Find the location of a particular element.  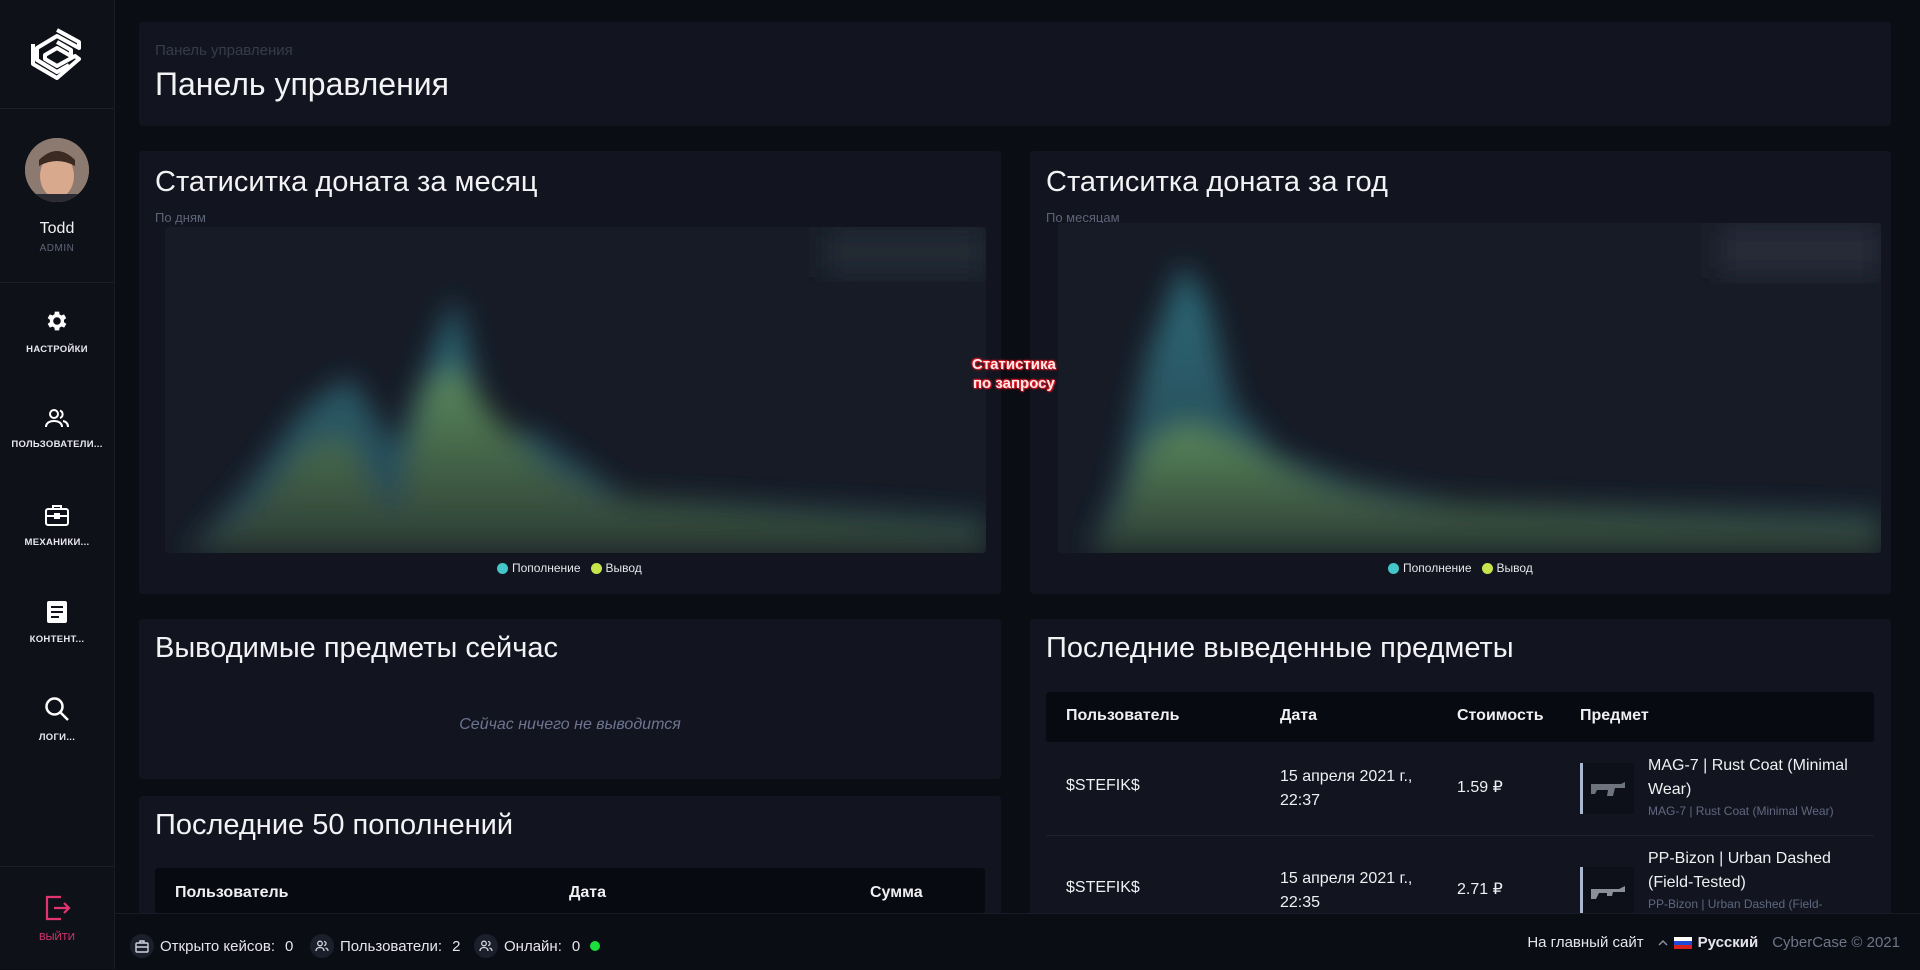

last-withdrawn-header: Пользователь Дата Стоимость Предмет is located at coordinates (1460, 717).